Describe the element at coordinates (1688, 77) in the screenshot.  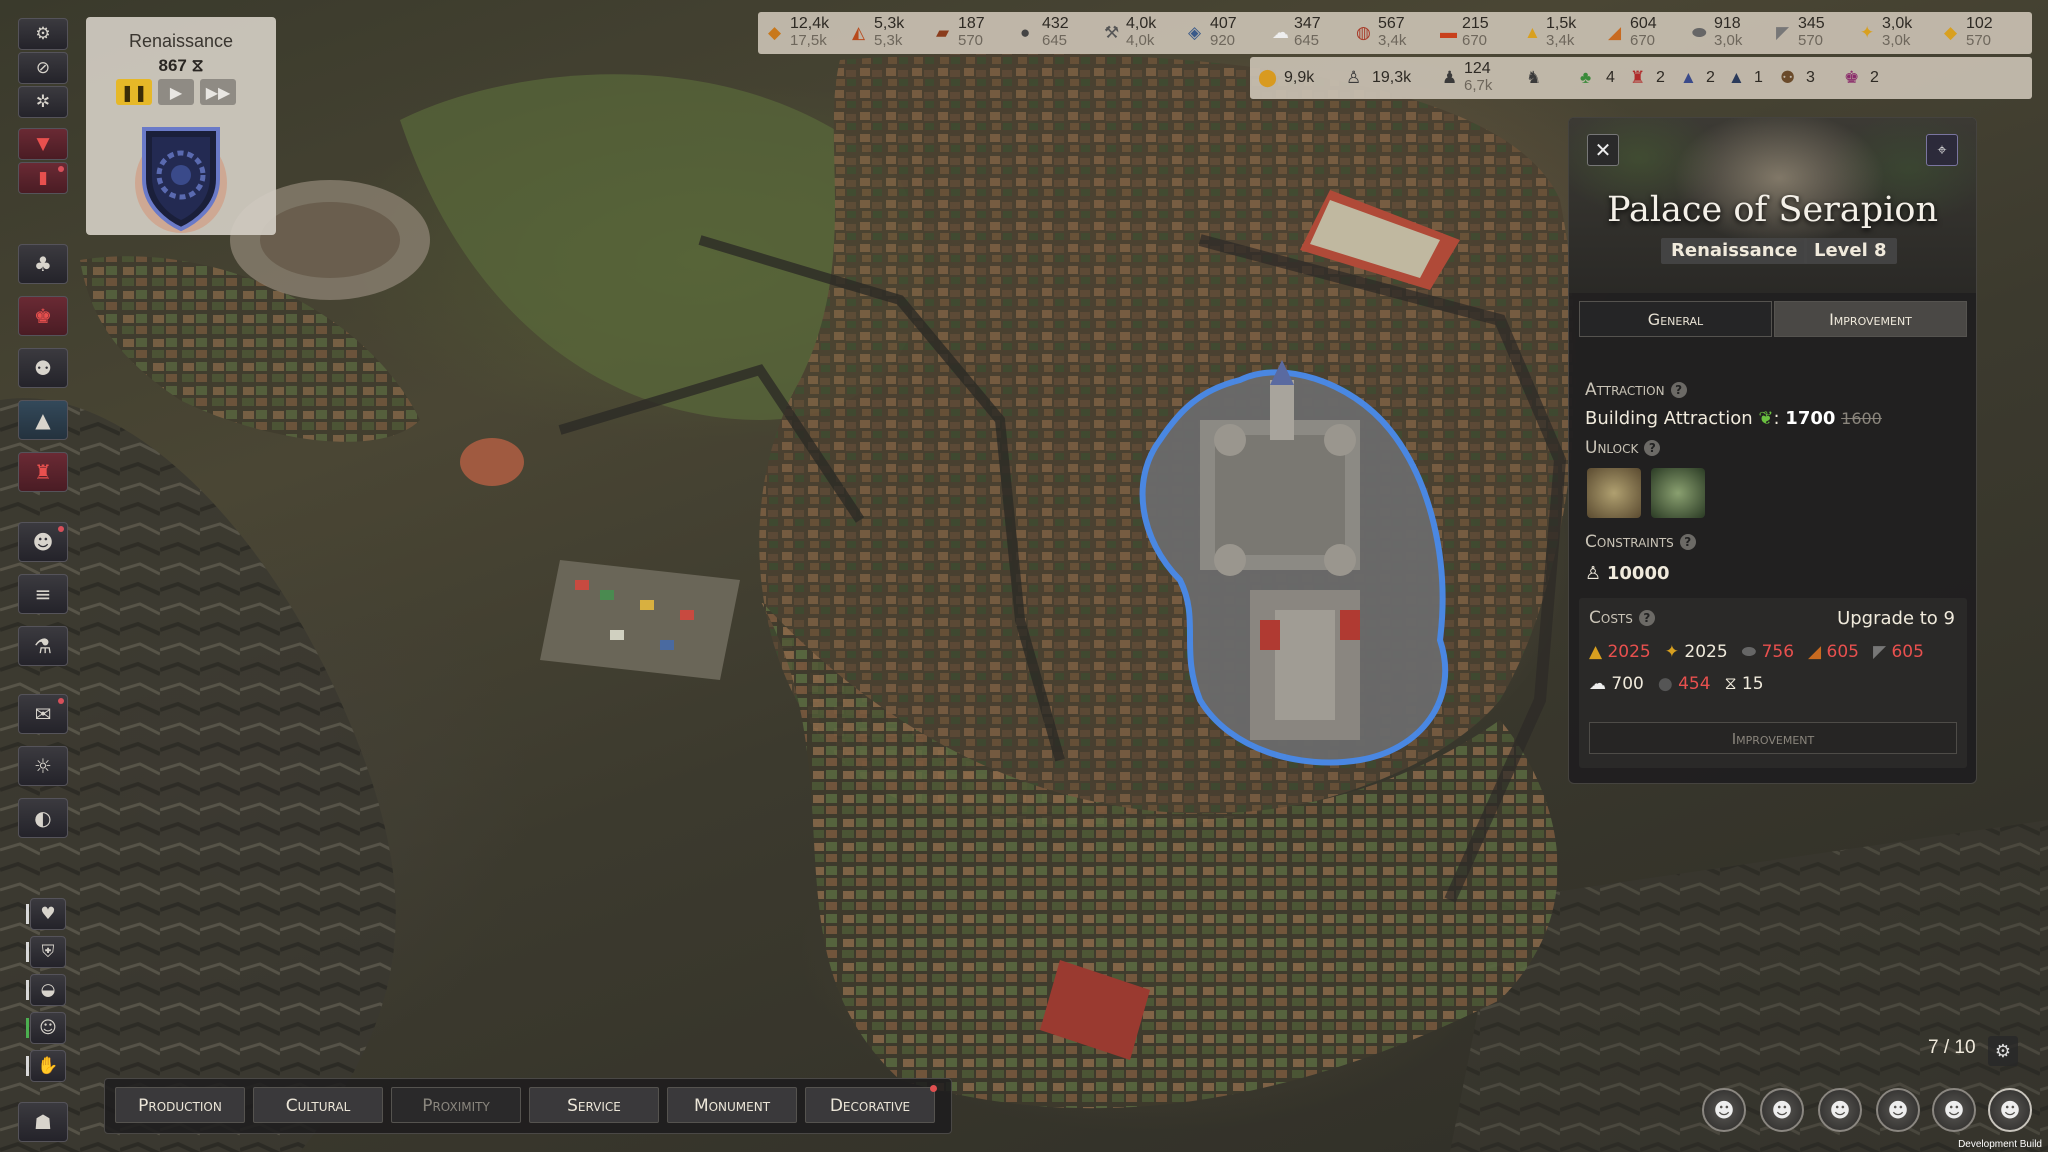
I see `tower-icon: ▲` at that location.